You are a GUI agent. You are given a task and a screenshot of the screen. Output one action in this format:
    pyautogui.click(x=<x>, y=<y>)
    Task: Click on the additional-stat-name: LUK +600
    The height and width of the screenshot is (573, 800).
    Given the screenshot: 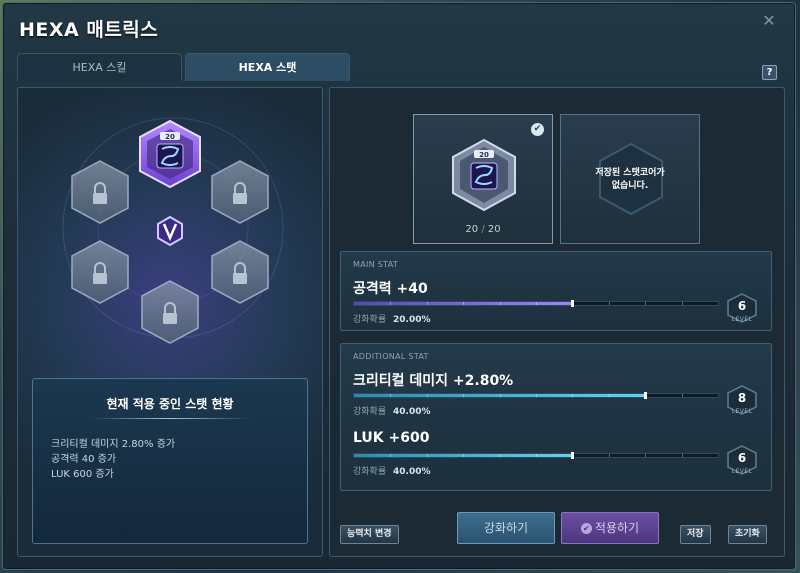 What is the action you would take?
    pyautogui.click(x=391, y=438)
    